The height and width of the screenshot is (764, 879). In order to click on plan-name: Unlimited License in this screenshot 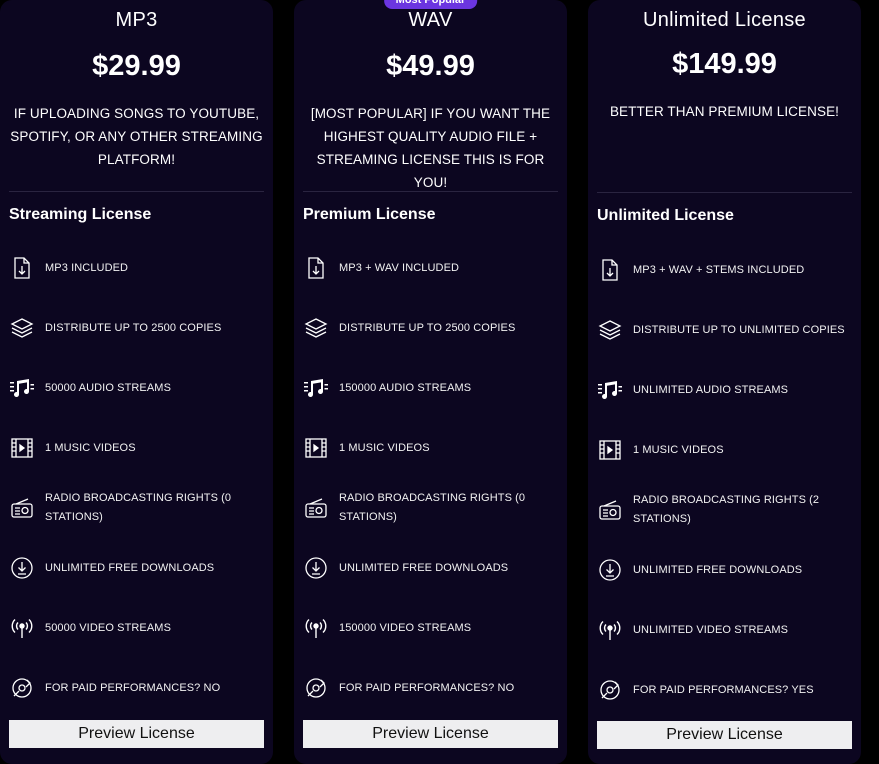, I will do `click(724, 20)`.